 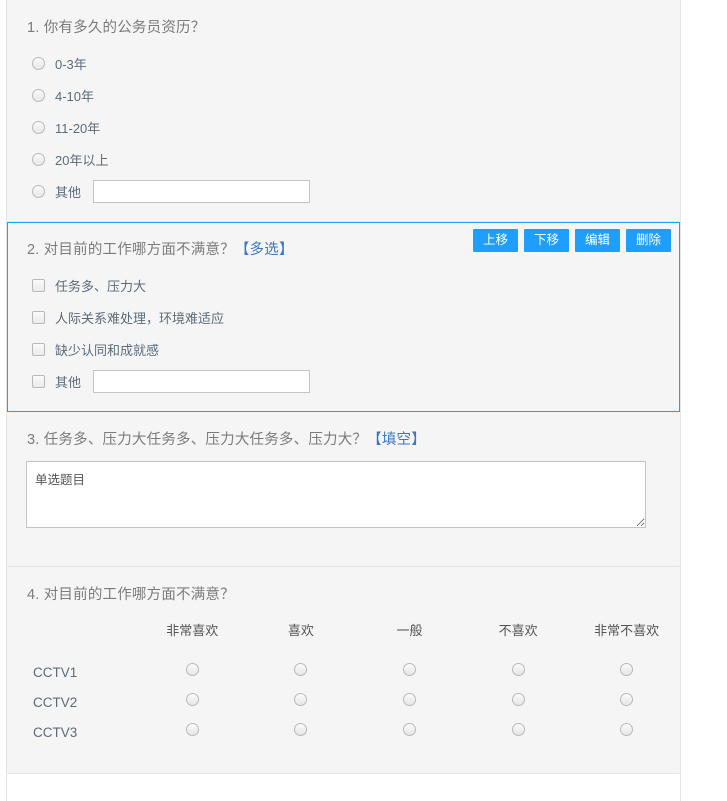 What do you see at coordinates (33, 440) in the screenshot?
I see `question-number-3: 3.` at bounding box center [33, 440].